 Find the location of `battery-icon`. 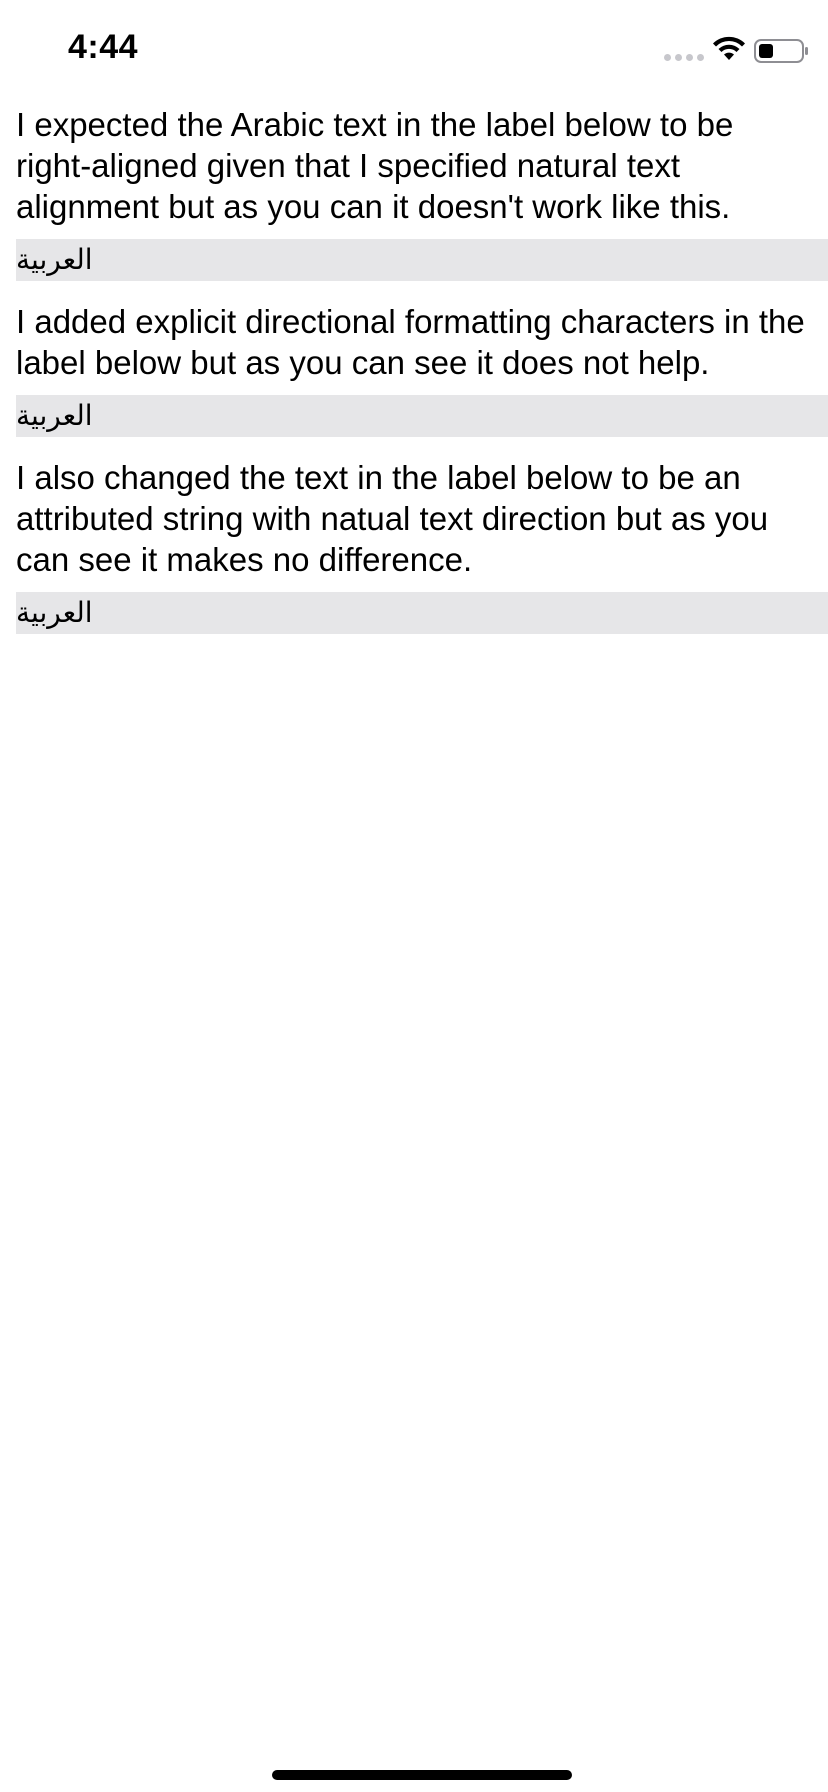

battery-icon is located at coordinates (781, 51).